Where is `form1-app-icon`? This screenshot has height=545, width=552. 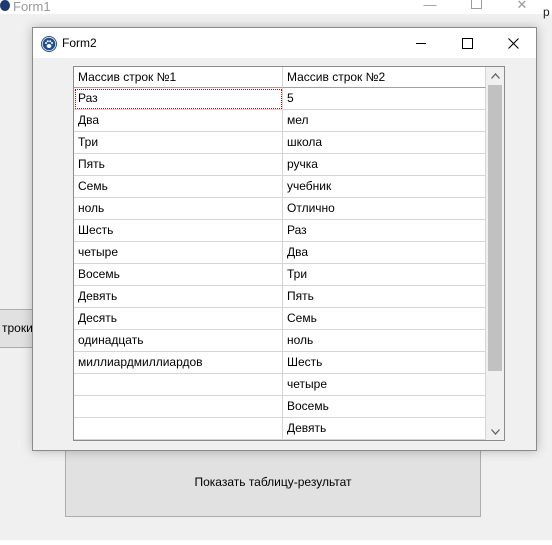
form1-app-icon is located at coordinates (5, 5).